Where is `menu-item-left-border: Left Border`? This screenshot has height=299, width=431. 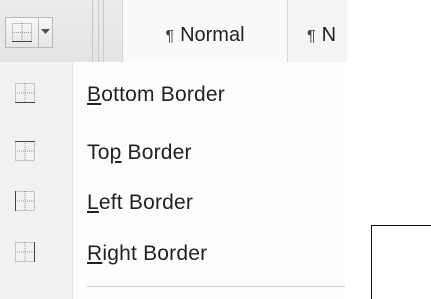 menu-item-left-border: Left Border is located at coordinates (172, 203).